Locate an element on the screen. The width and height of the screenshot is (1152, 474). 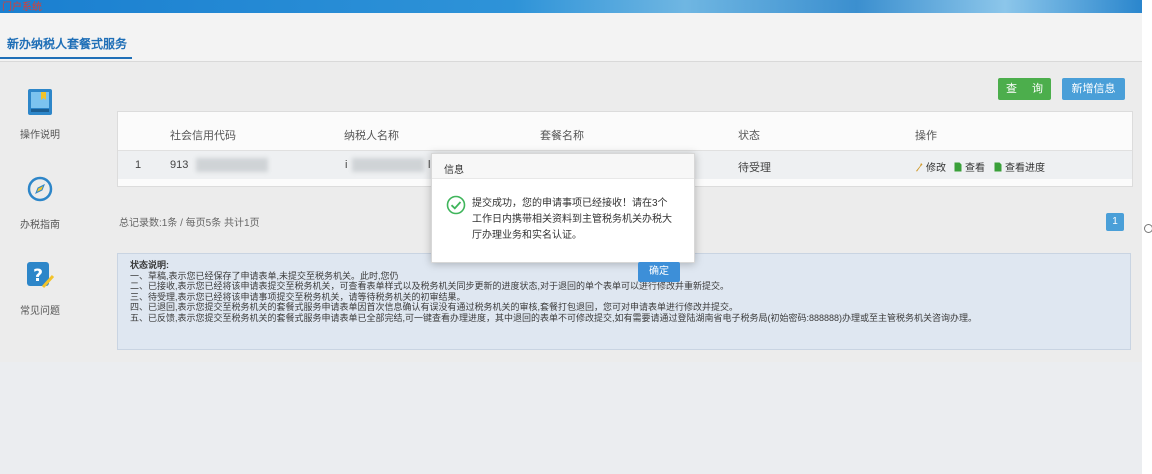
success-check-icon is located at coordinates (456, 205).